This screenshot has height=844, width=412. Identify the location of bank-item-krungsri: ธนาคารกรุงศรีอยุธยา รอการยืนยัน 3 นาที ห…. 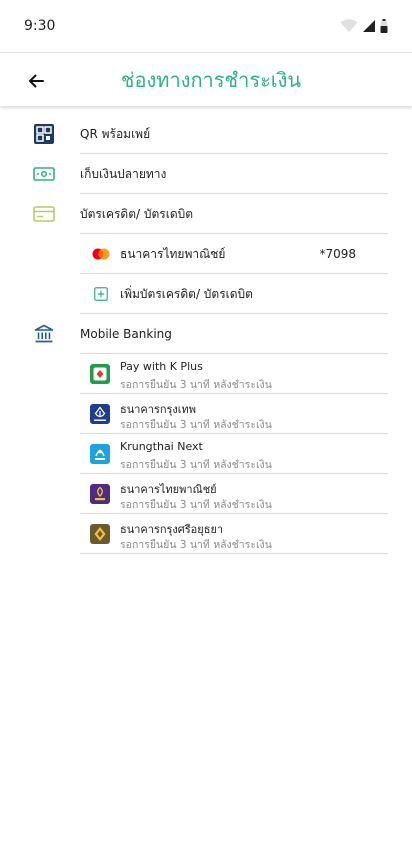
(206, 534).